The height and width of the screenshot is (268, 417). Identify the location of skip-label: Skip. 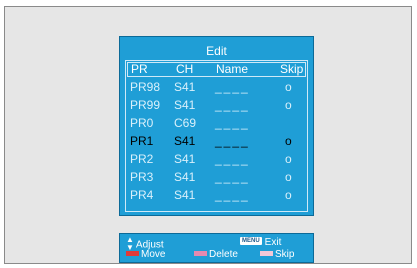
(285, 254).